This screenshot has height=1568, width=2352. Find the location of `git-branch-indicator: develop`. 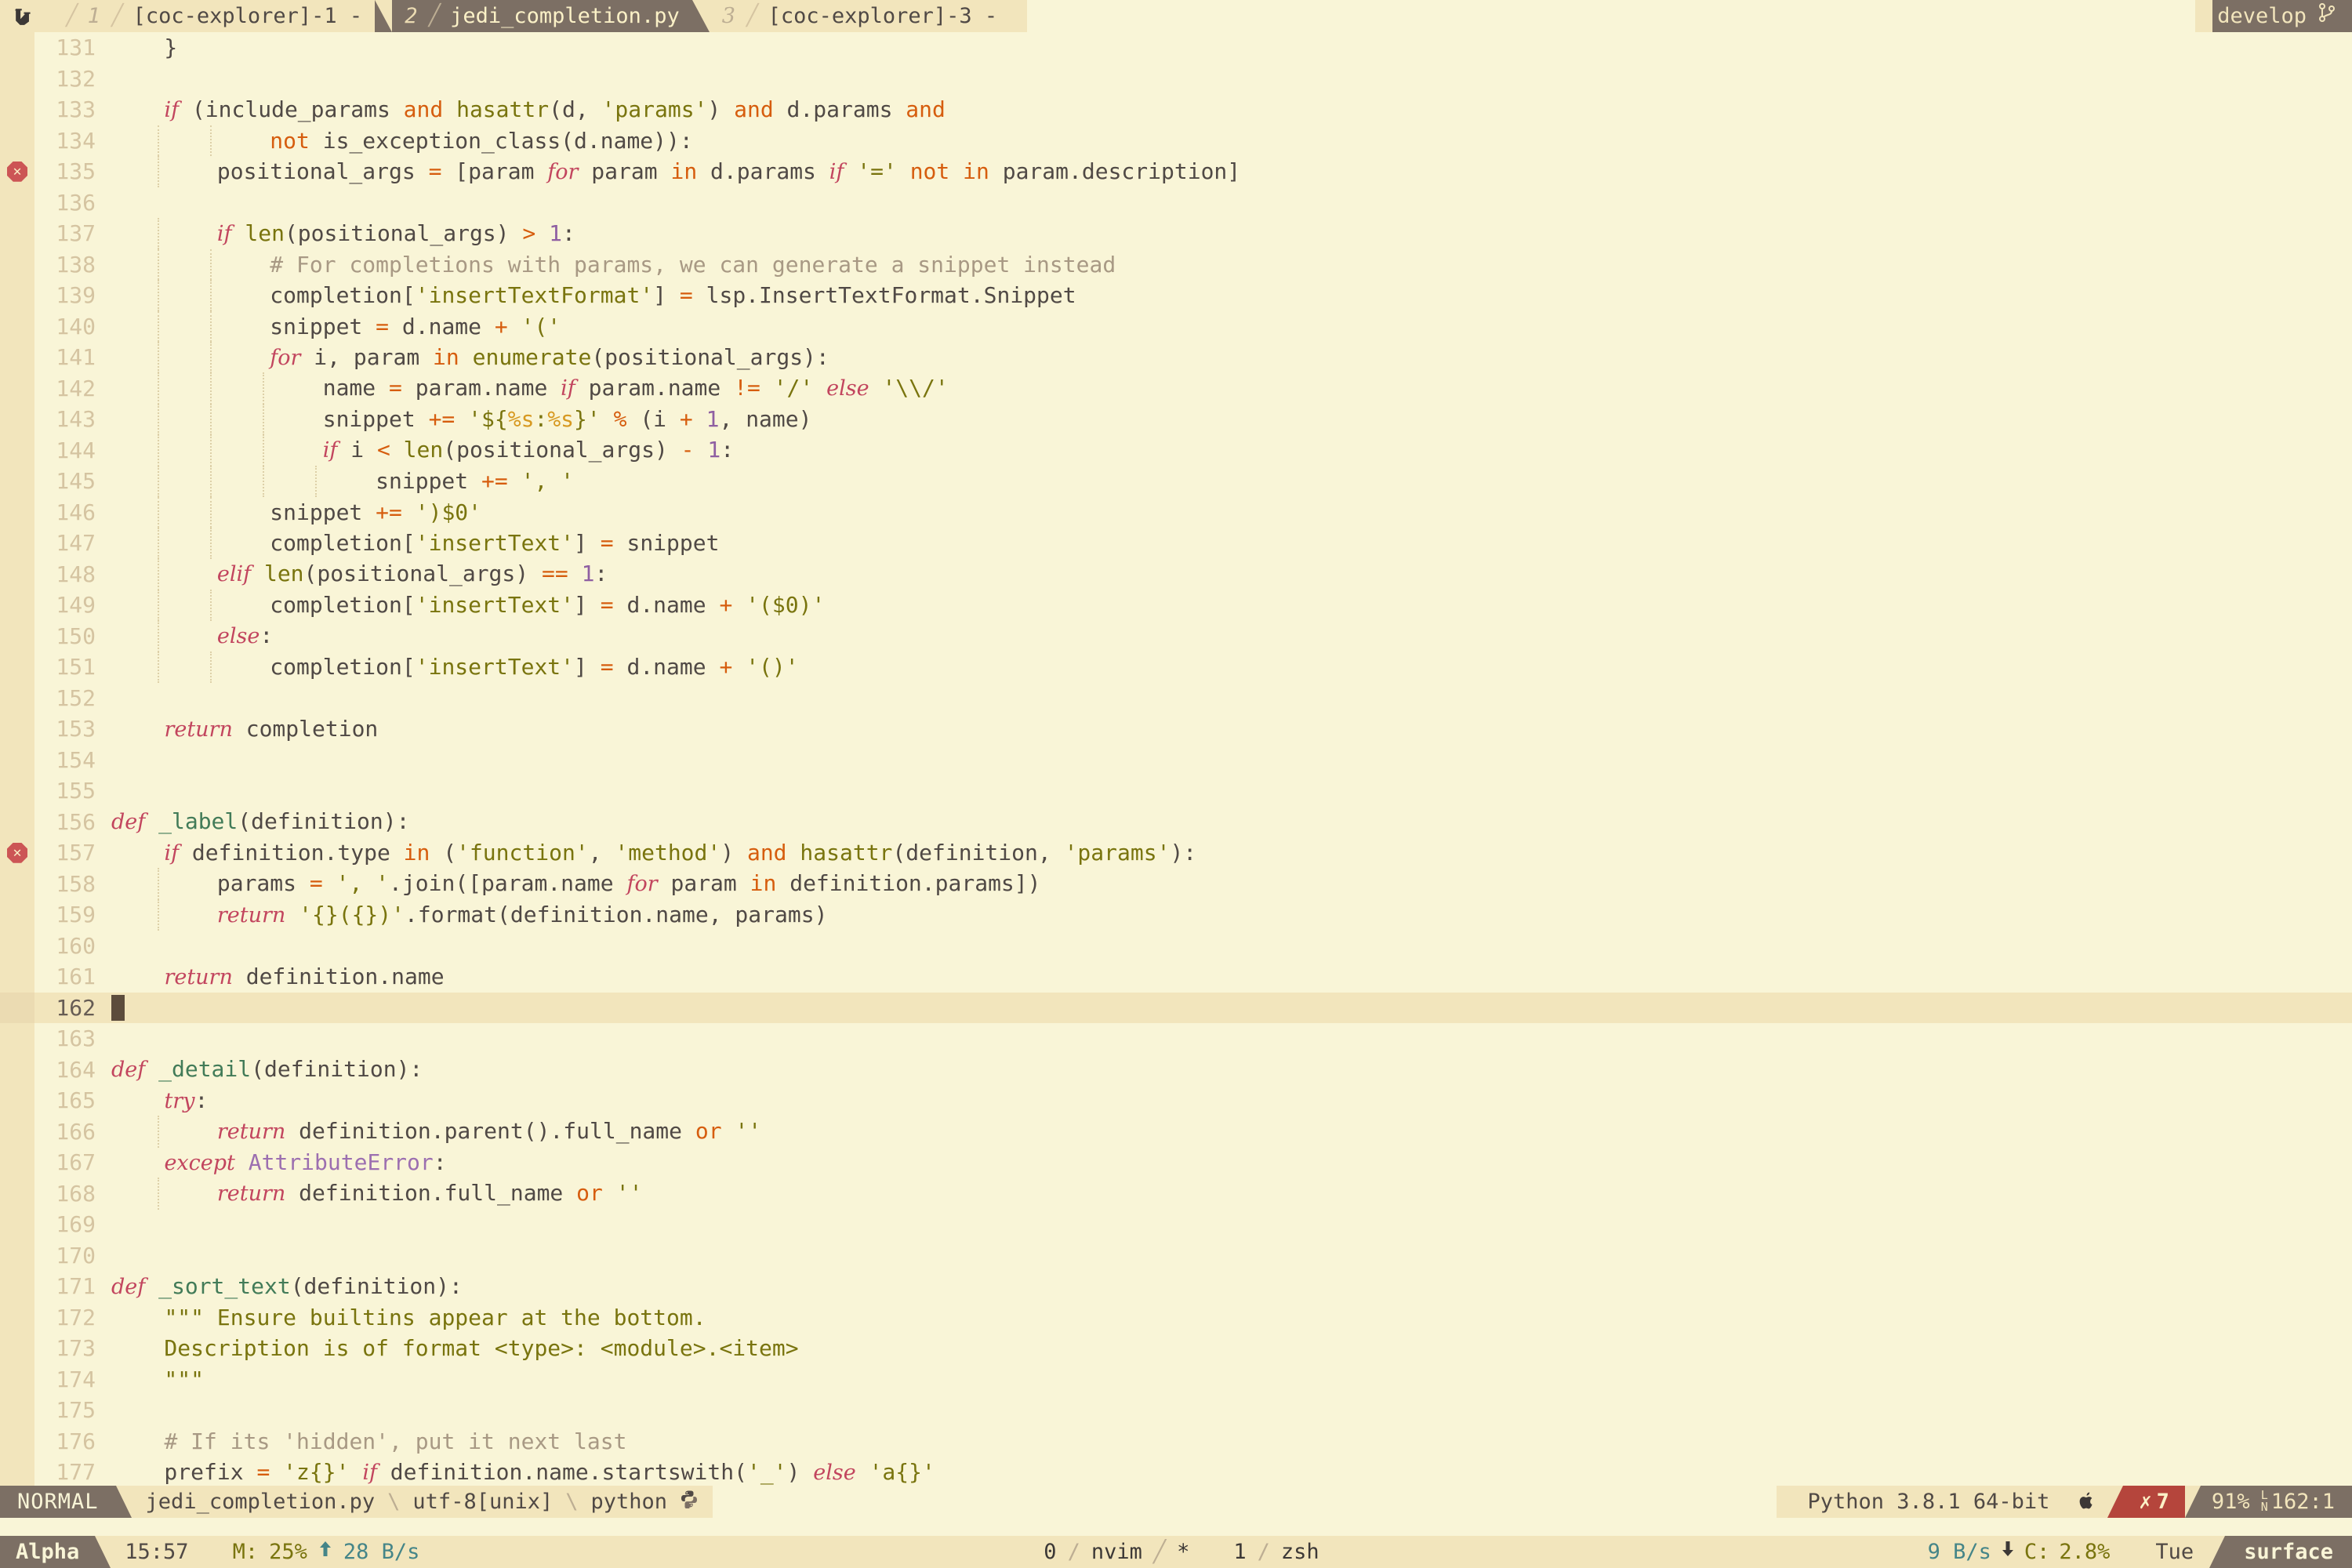

git-branch-indicator: develop is located at coordinates (2282, 16).